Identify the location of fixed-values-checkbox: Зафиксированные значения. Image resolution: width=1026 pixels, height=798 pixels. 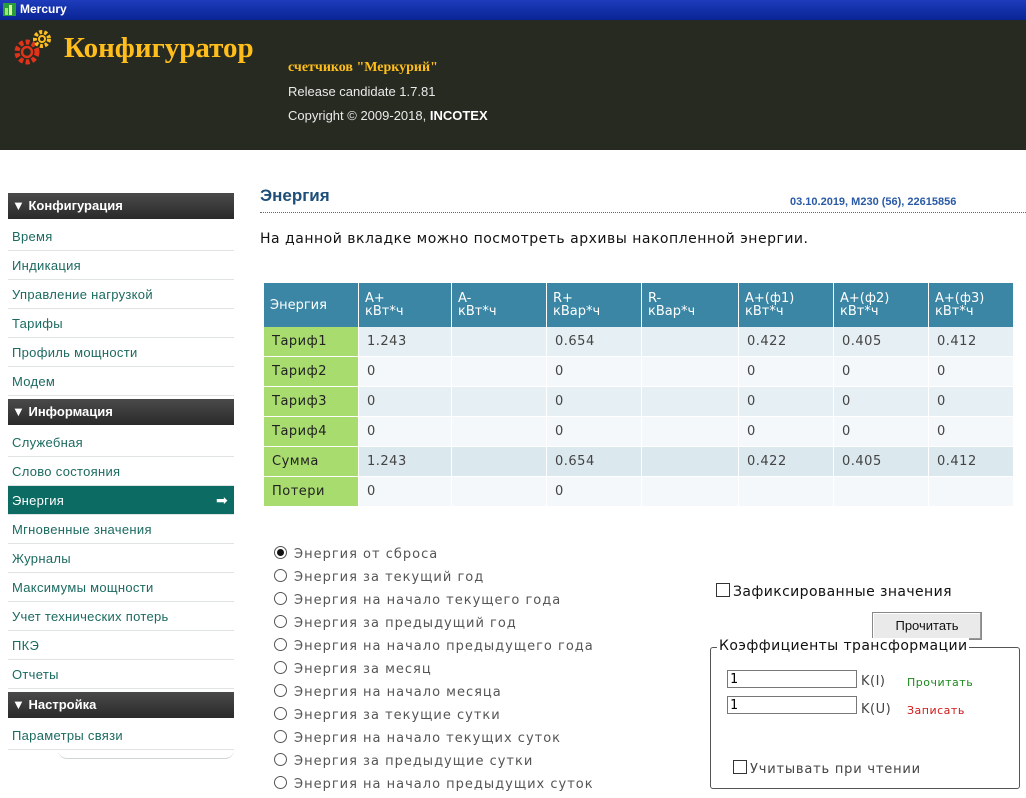
(834, 591).